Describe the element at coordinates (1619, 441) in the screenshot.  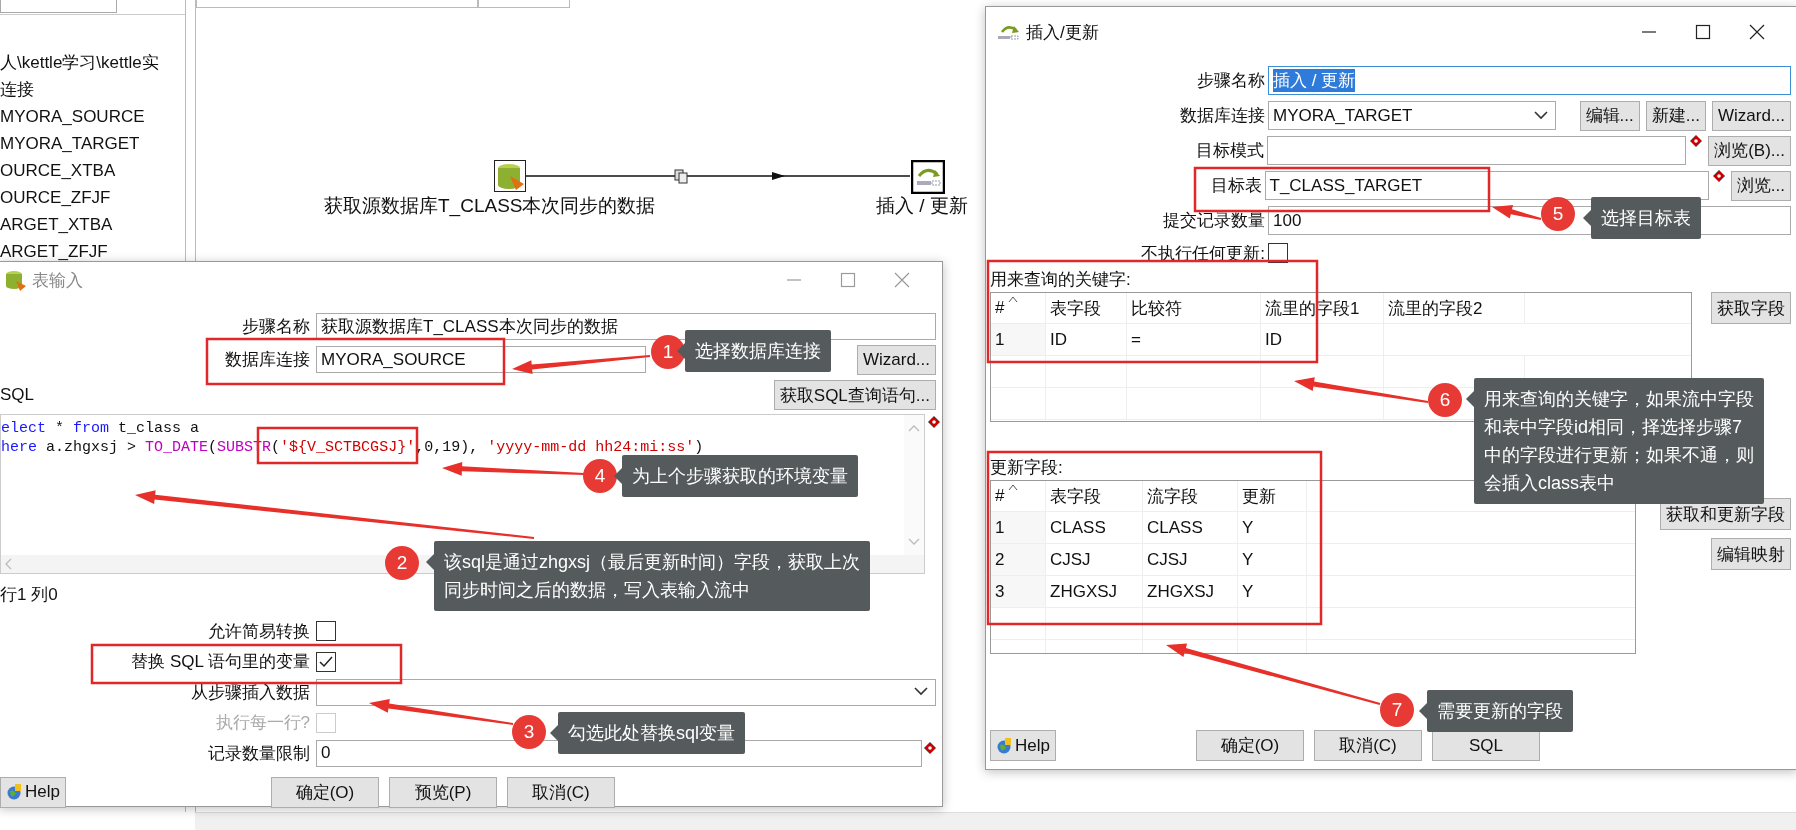
I see `callout-tooltip: 用来查询的关键字，如果流中字段 和表中字段id相同，择选择步骤7 中的字段进行更新；如果不通，则 会插入class表中` at that location.